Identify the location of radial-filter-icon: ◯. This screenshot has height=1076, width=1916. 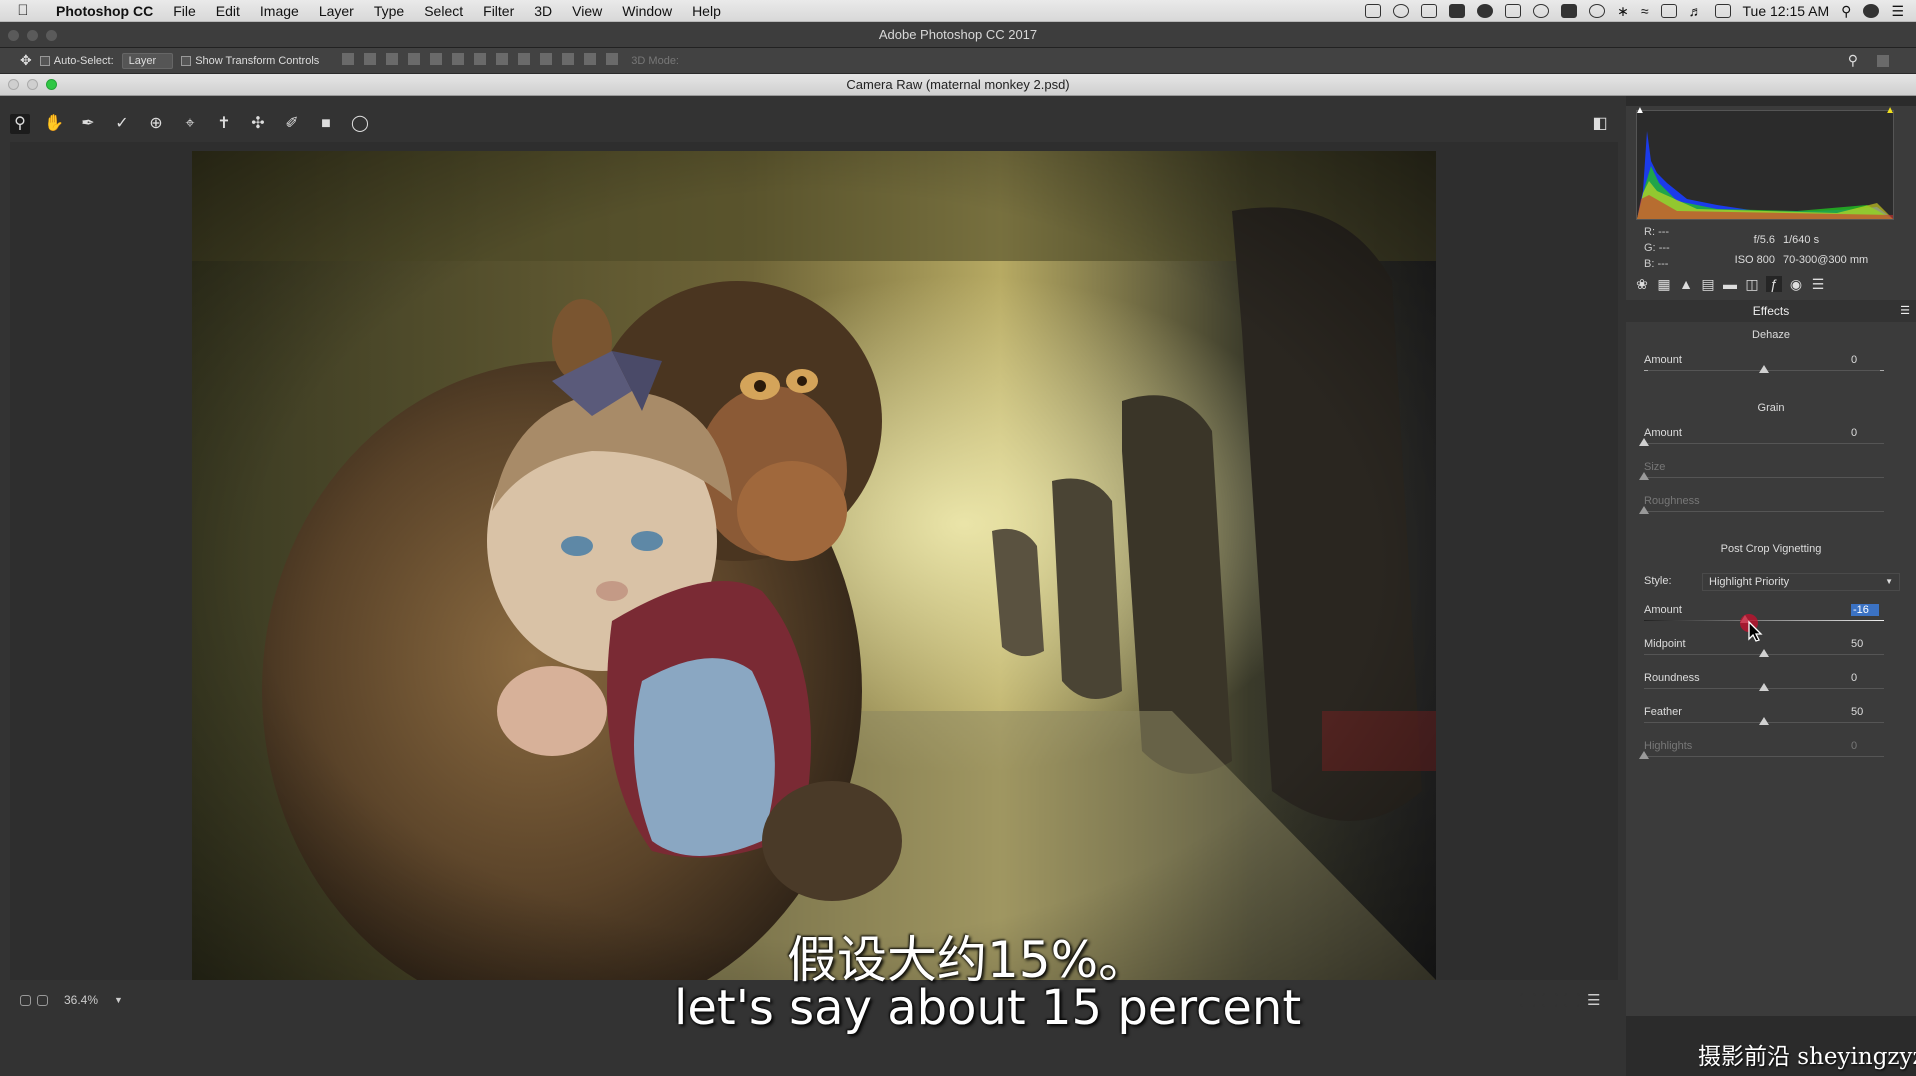
(360, 124).